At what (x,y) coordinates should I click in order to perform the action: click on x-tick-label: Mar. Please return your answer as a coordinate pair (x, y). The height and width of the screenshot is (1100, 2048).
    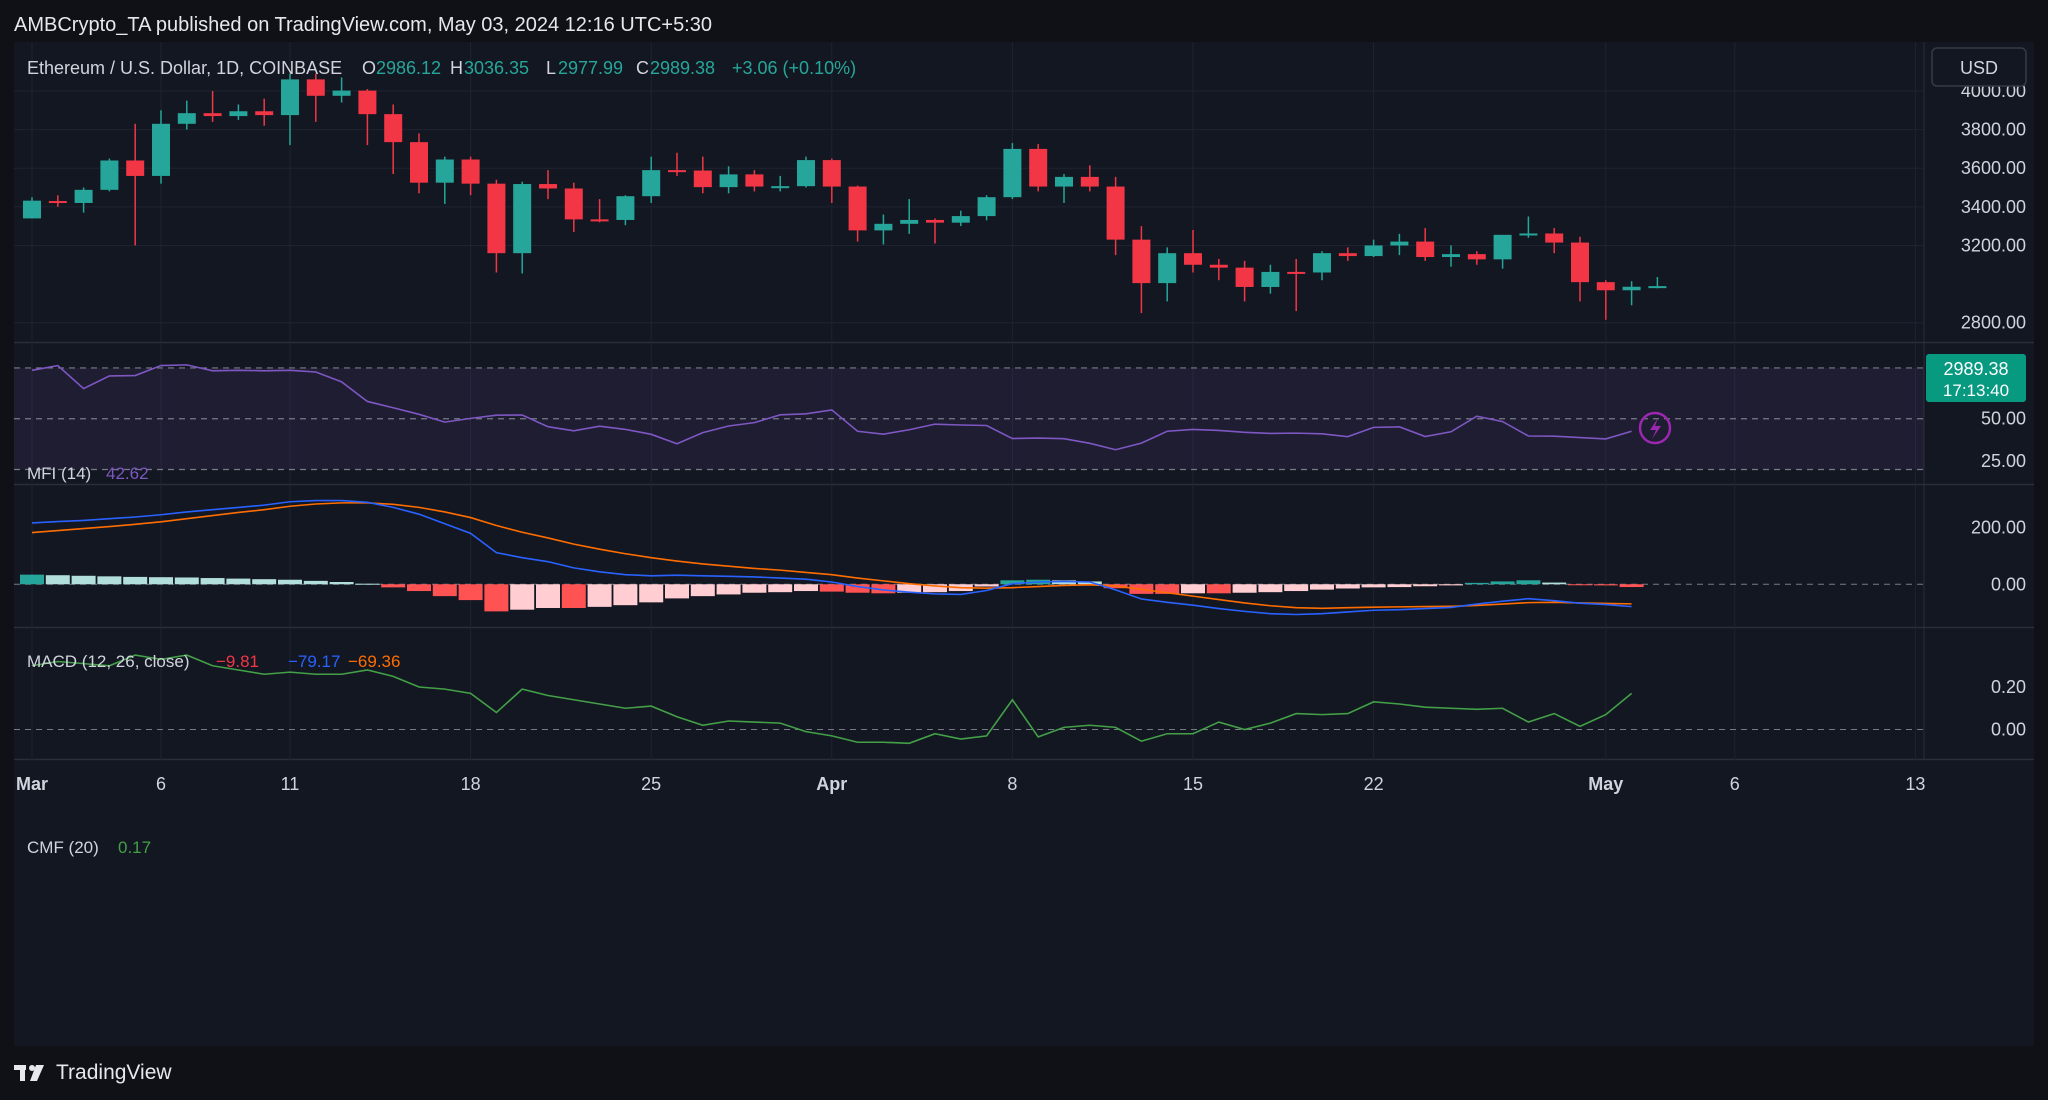
    Looking at the image, I should click on (32, 784).